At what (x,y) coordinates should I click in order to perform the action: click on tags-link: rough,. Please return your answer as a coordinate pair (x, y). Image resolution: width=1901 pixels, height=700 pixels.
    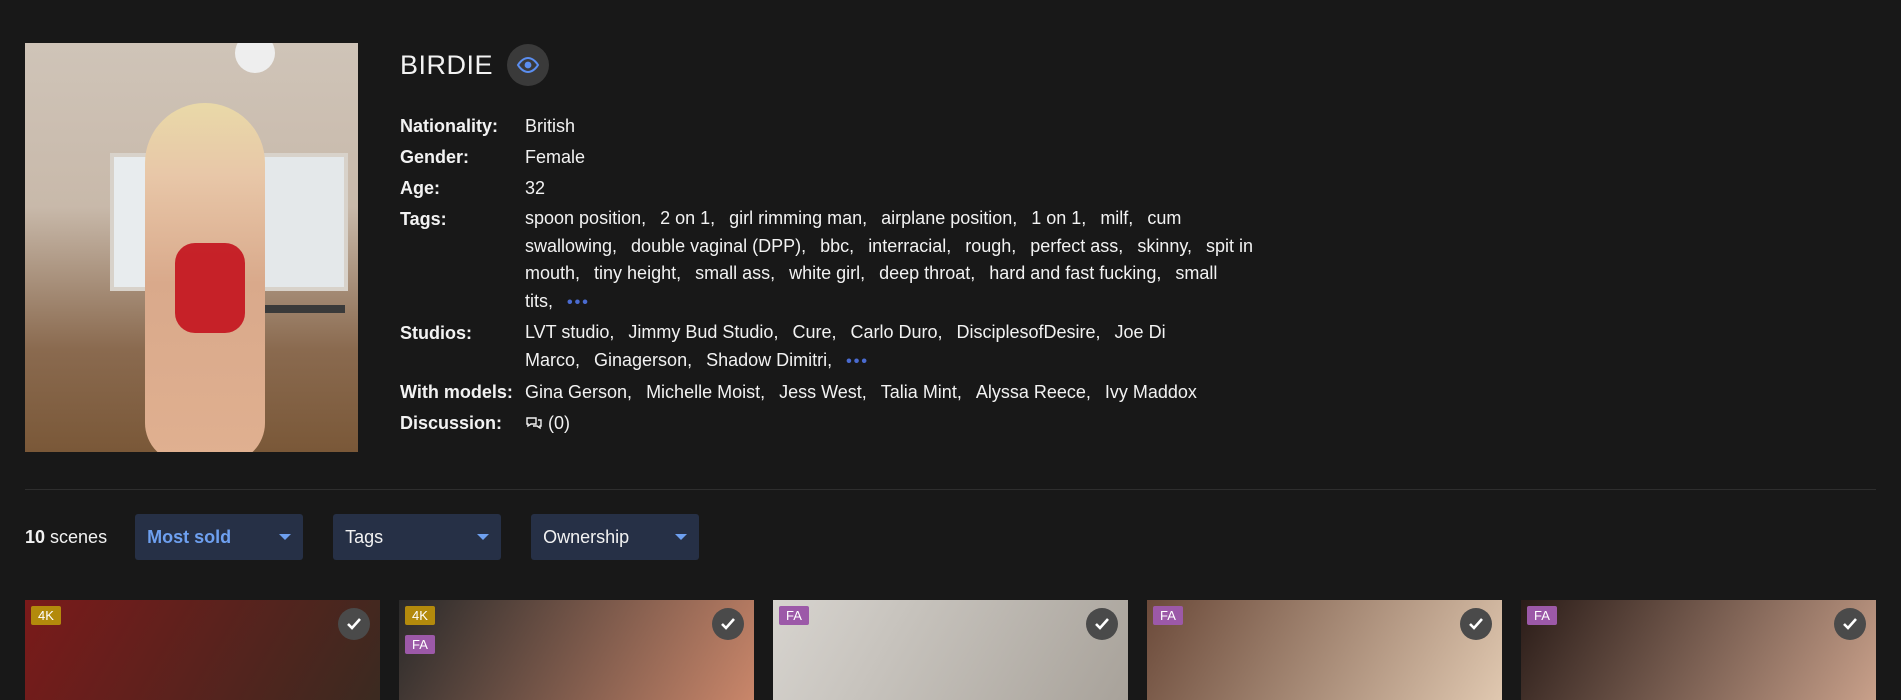
    Looking at the image, I should click on (990, 246).